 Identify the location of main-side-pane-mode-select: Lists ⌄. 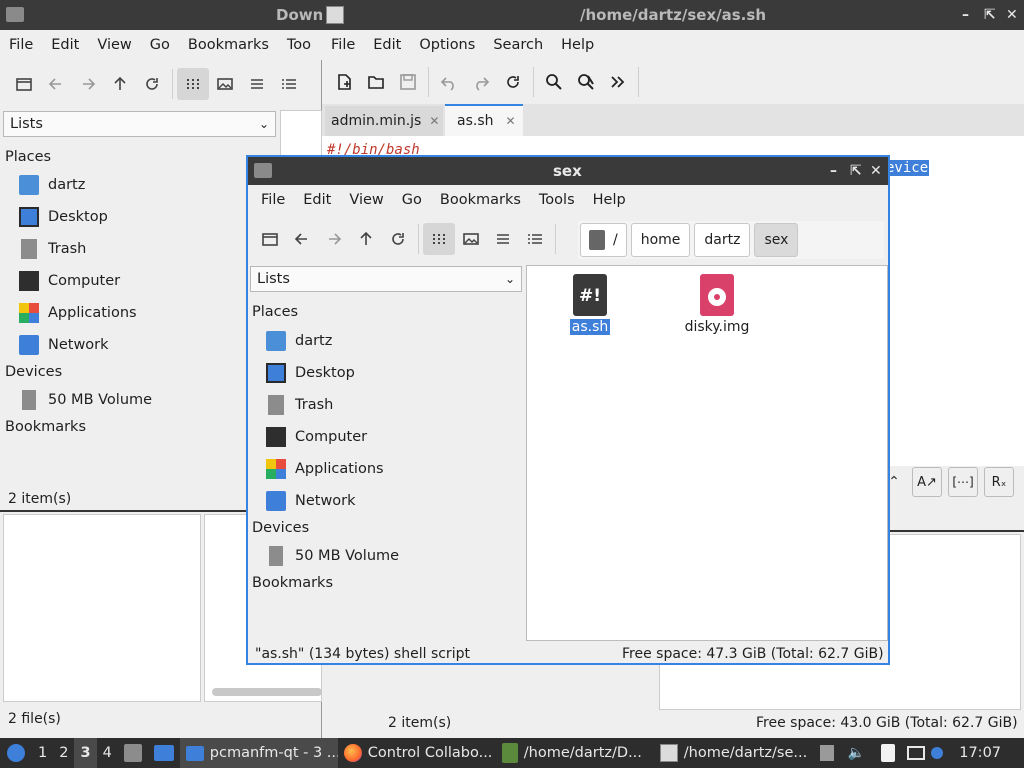
(386, 279).